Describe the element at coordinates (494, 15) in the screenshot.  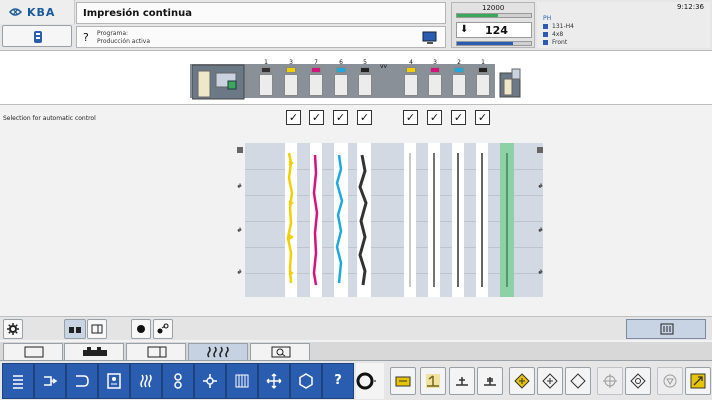
I see `speed-bar` at that location.